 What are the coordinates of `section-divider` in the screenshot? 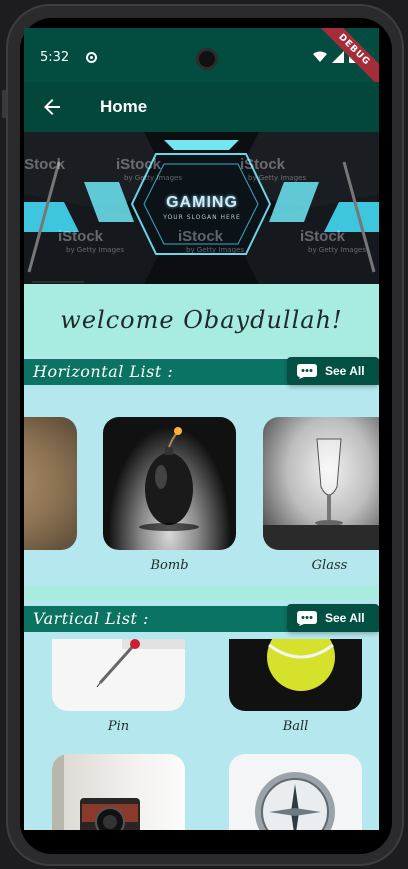 It's located at (201, 593).